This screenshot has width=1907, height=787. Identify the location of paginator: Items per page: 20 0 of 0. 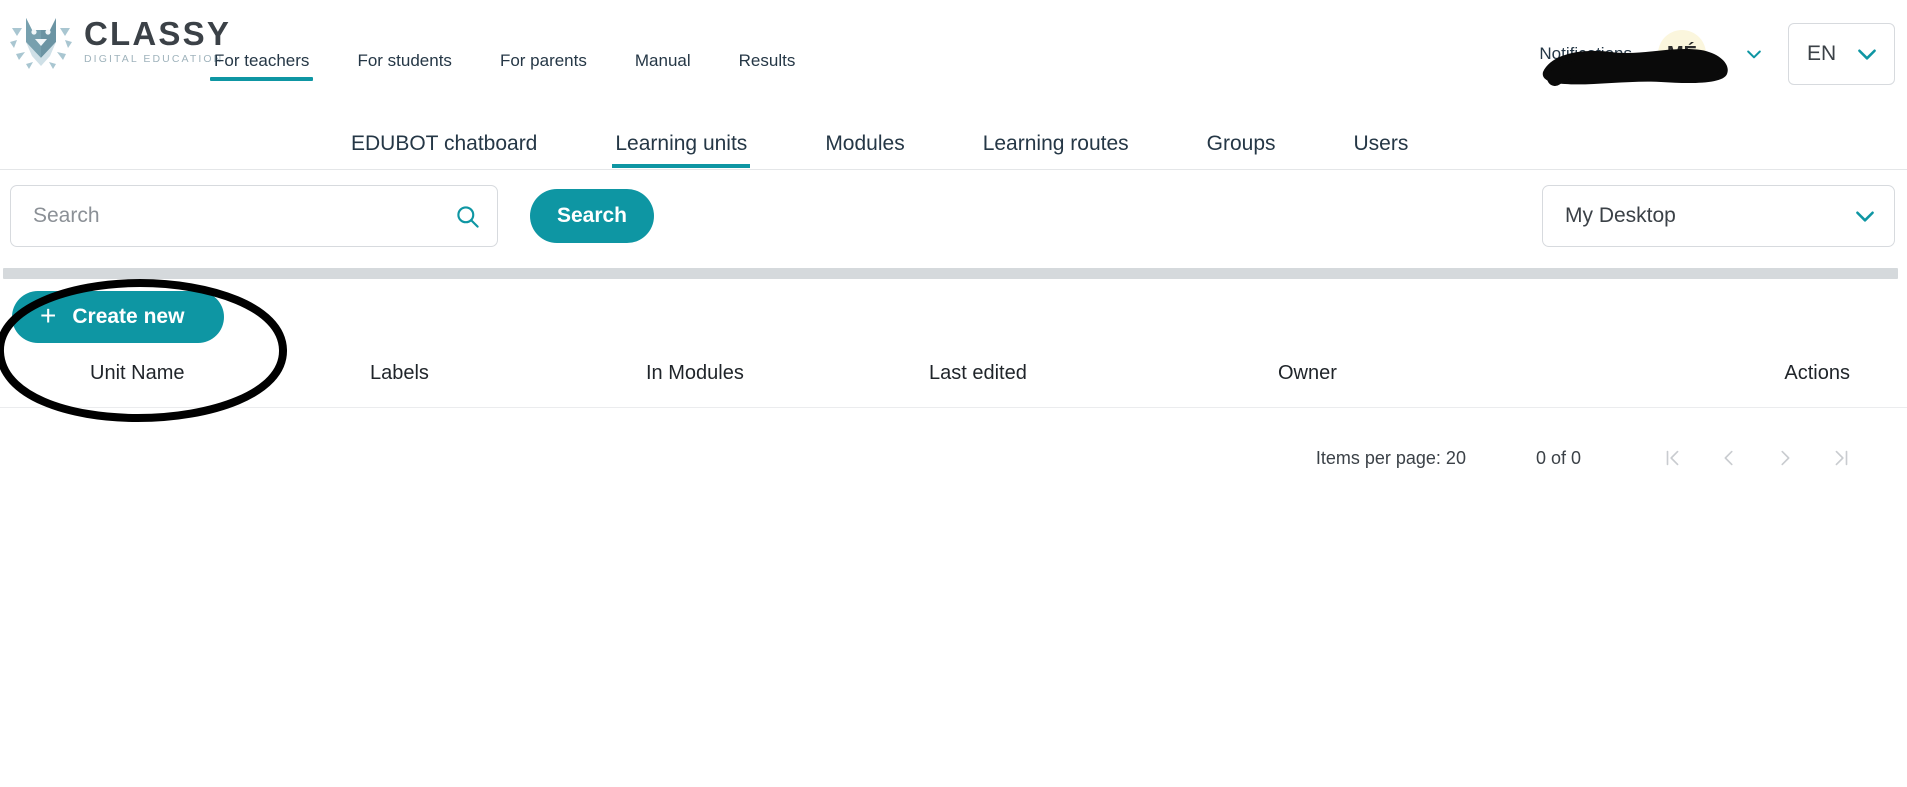
(953, 458).